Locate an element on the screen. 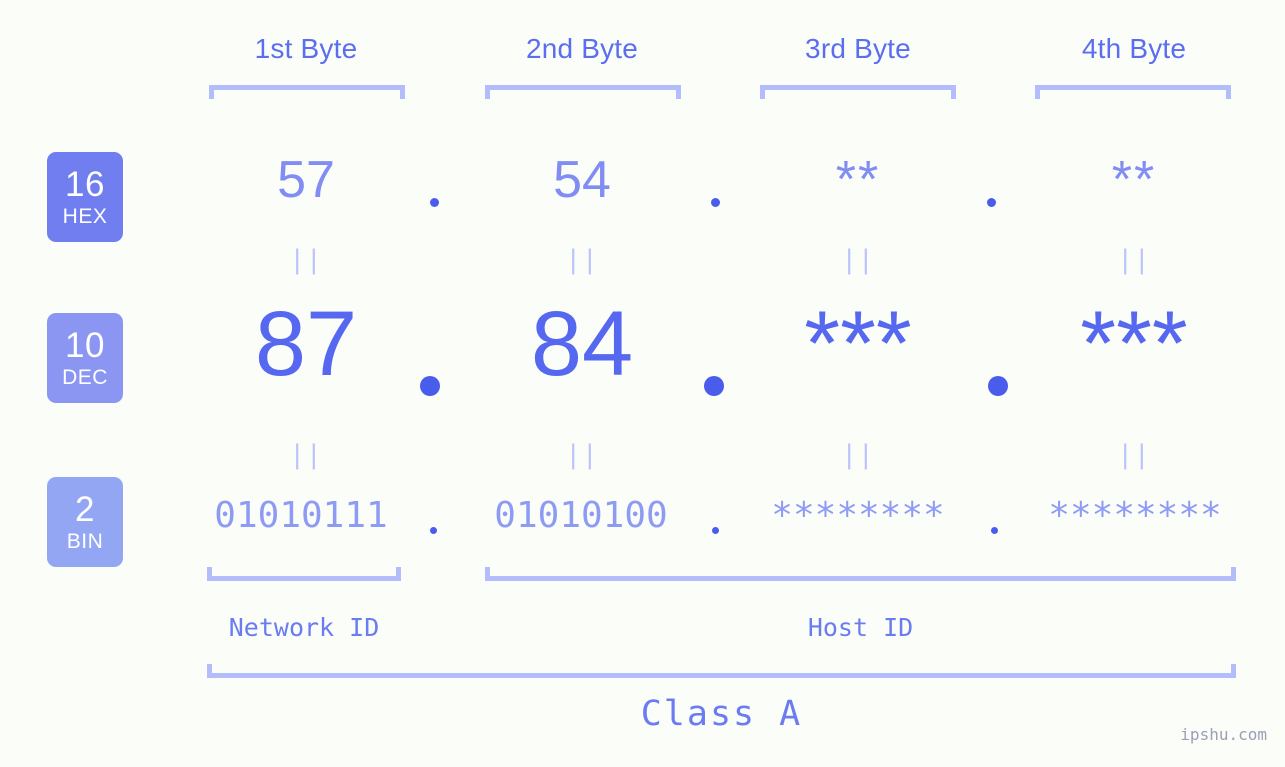 This screenshot has width=1285, height=767. hex-byte-2: 54 is located at coordinates (582, 180).